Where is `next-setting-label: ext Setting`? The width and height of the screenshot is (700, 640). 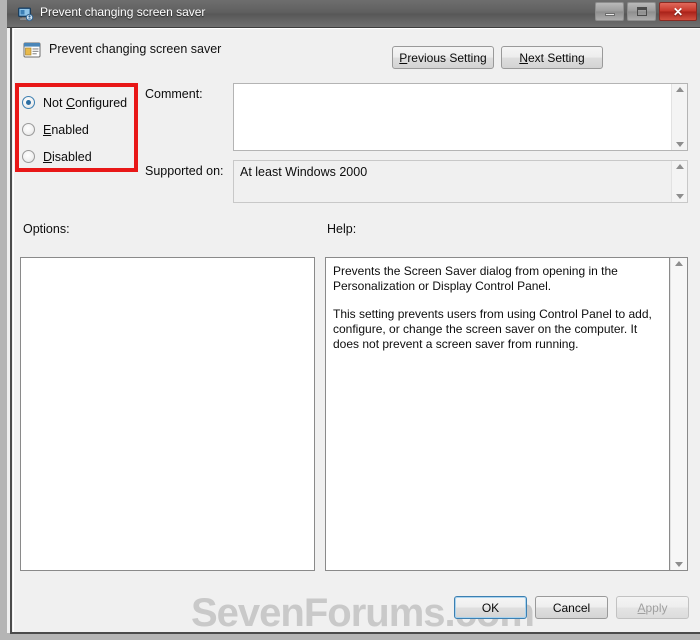 next-setting-label: ext Setting is located at coordinates (556, 57).